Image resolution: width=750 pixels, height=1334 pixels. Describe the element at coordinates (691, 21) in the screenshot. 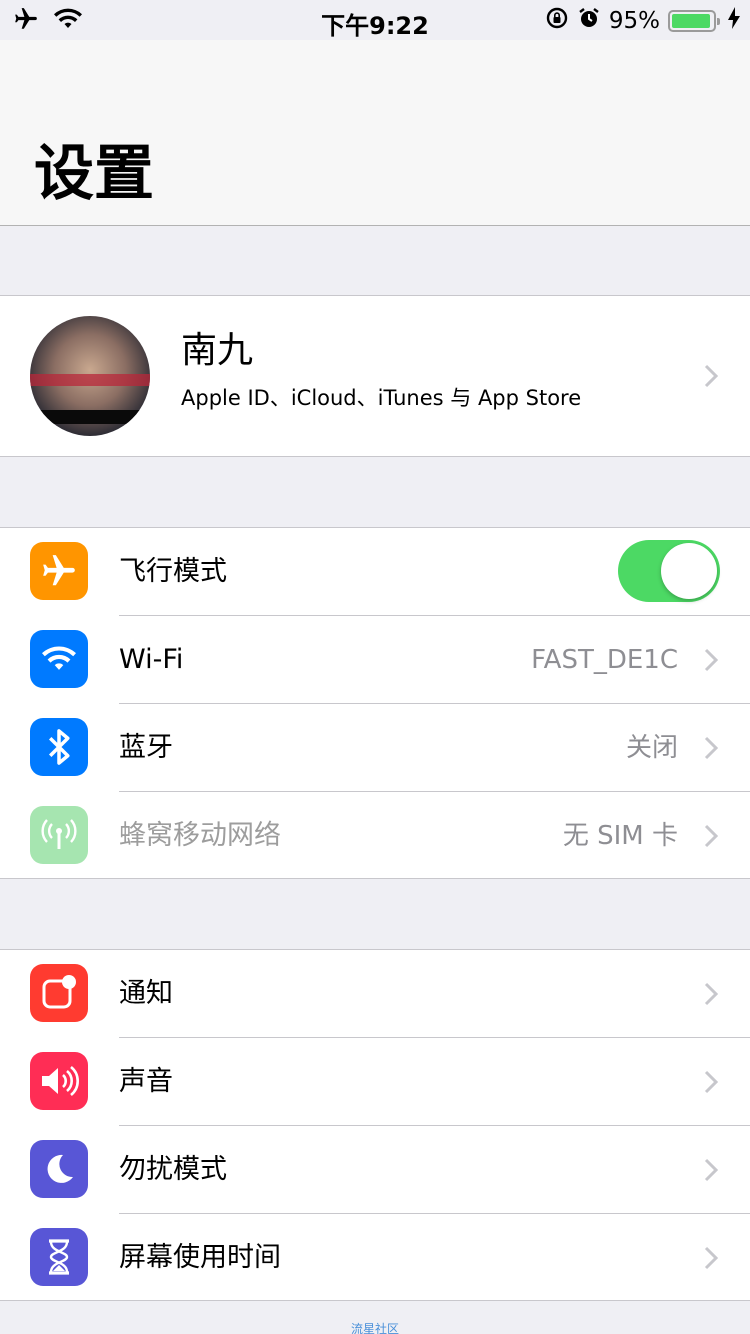

I see `battery-level-fill` at that location.